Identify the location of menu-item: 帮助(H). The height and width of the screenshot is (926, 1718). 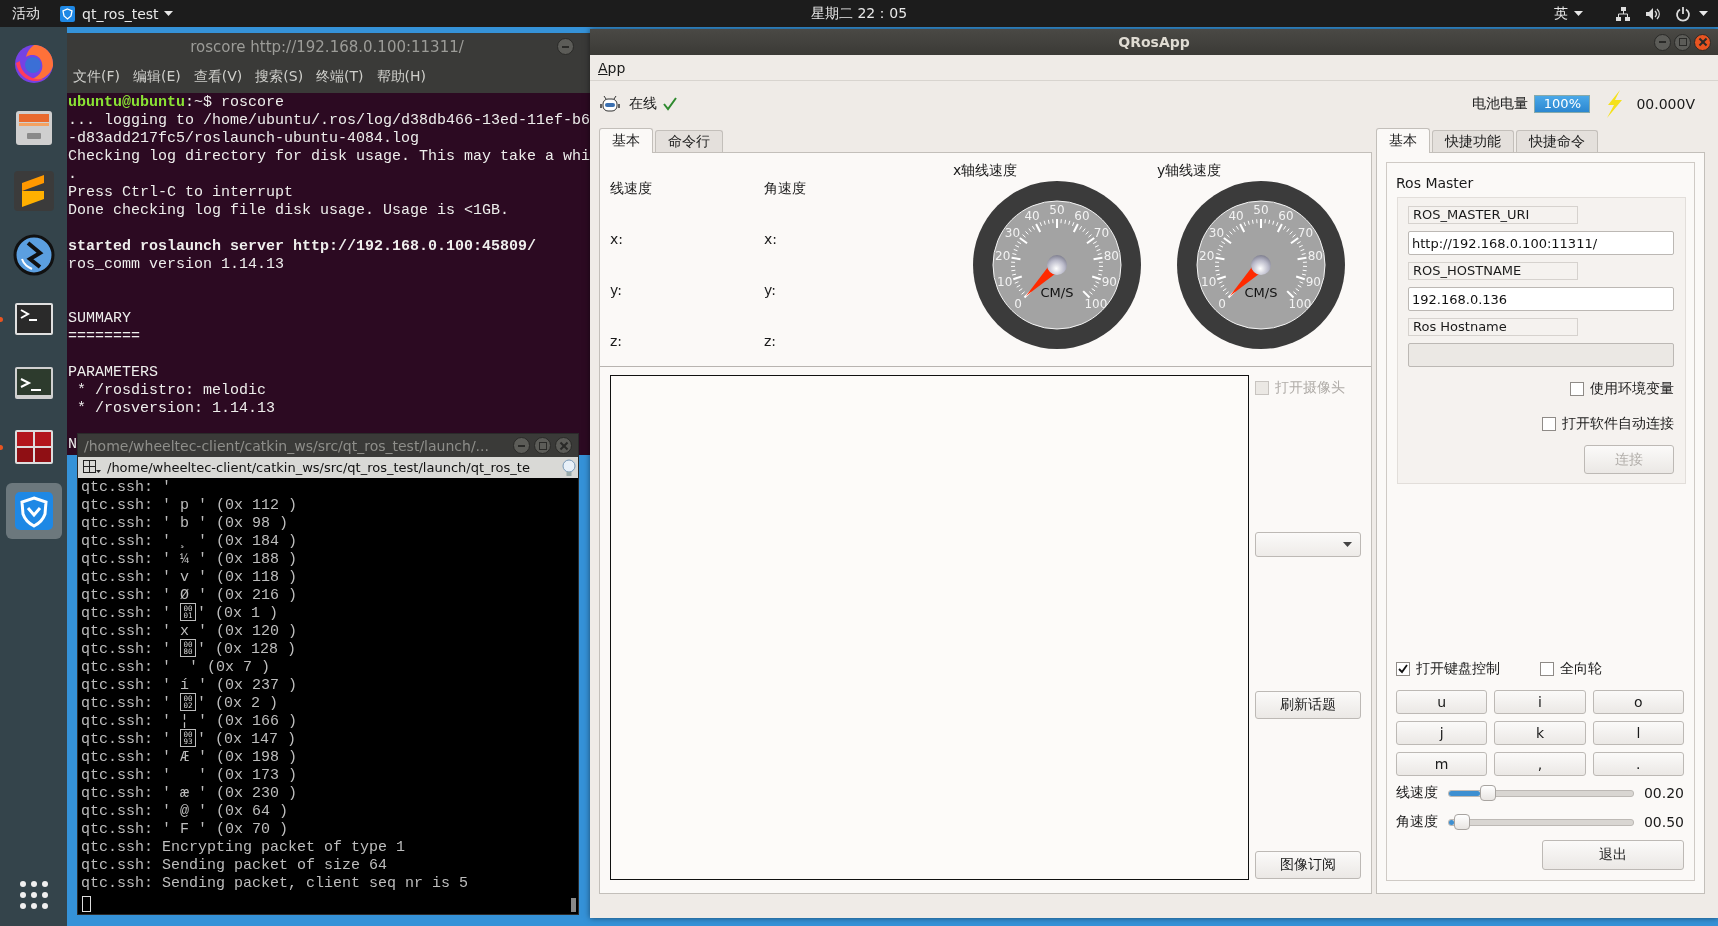
(401, 76).